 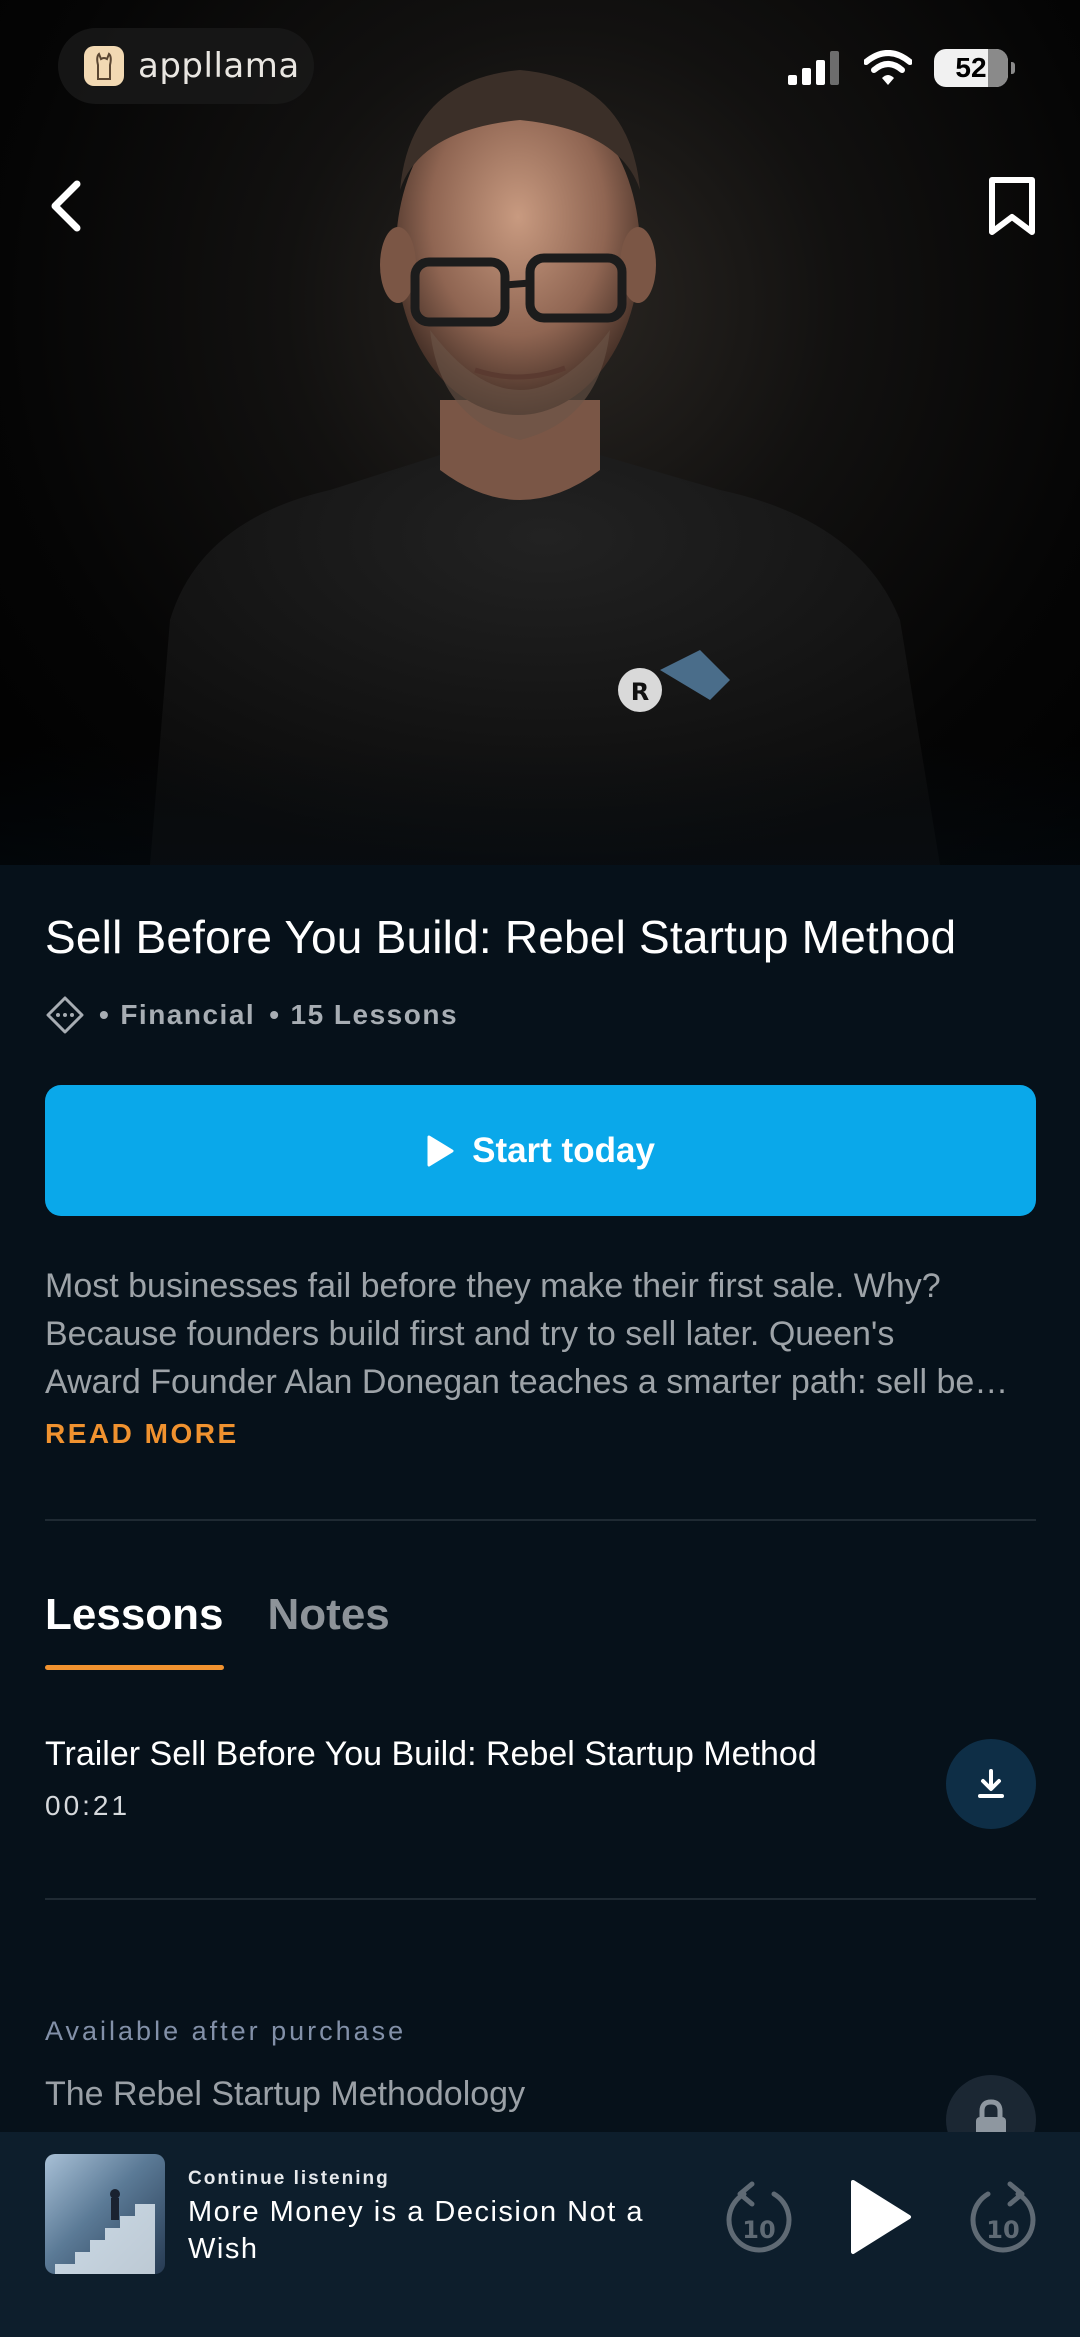 What do you see at coordinates (540, 65) in the screenshot?
I see `status-bar: appllama 52` at bounding box center [540, 65].